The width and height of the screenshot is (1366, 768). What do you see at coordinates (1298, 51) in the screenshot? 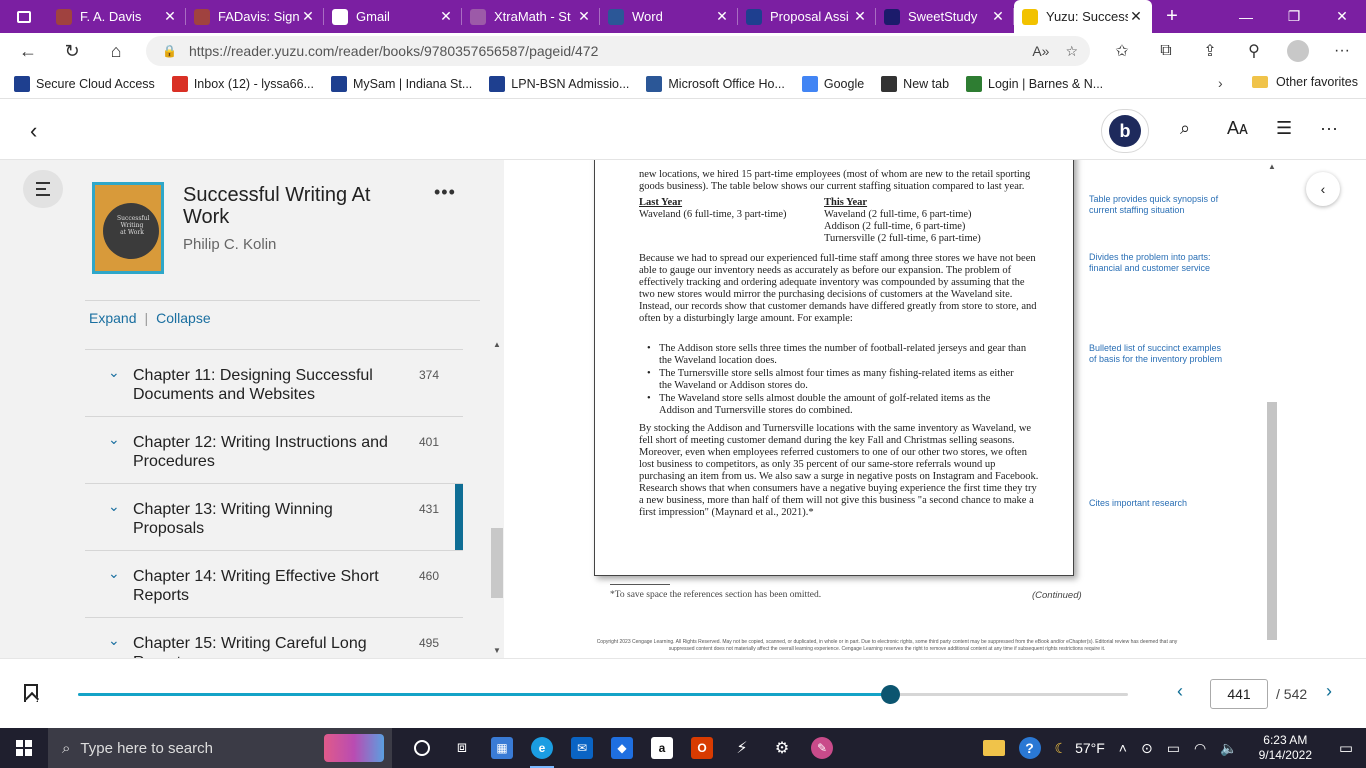
I see `profile-avatar` at bounding box center [1298, 51].